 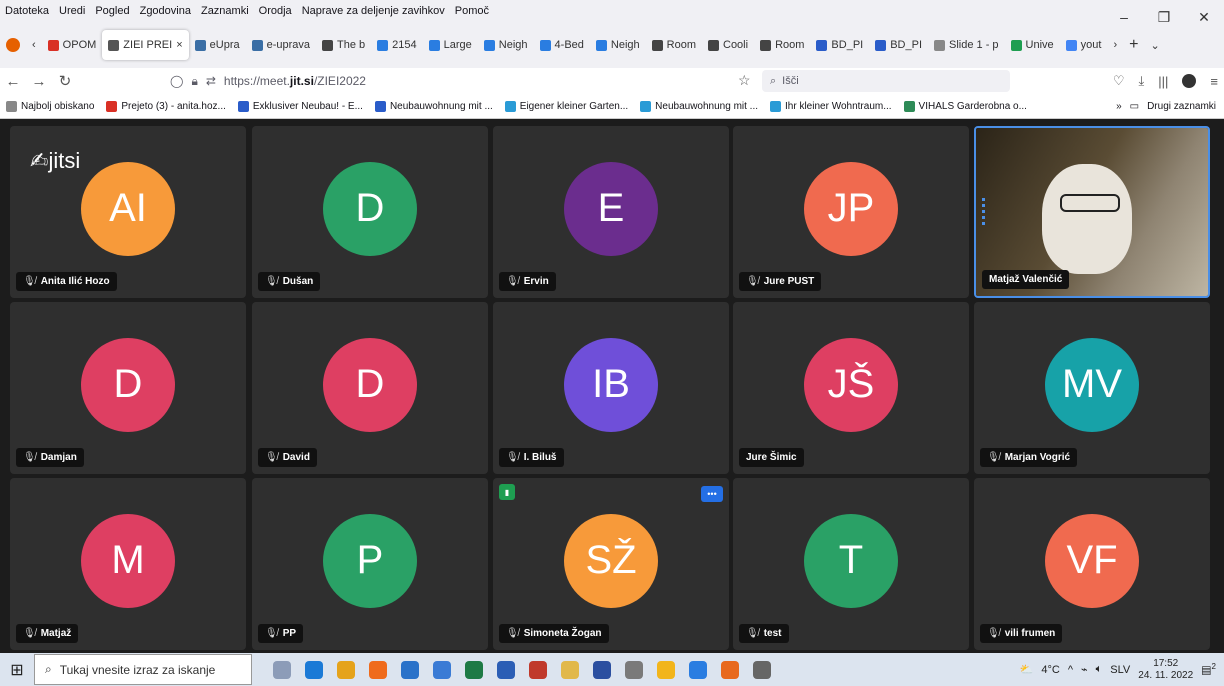 I want to click on menu-file: Datoteka, so click(x=27, y=11).